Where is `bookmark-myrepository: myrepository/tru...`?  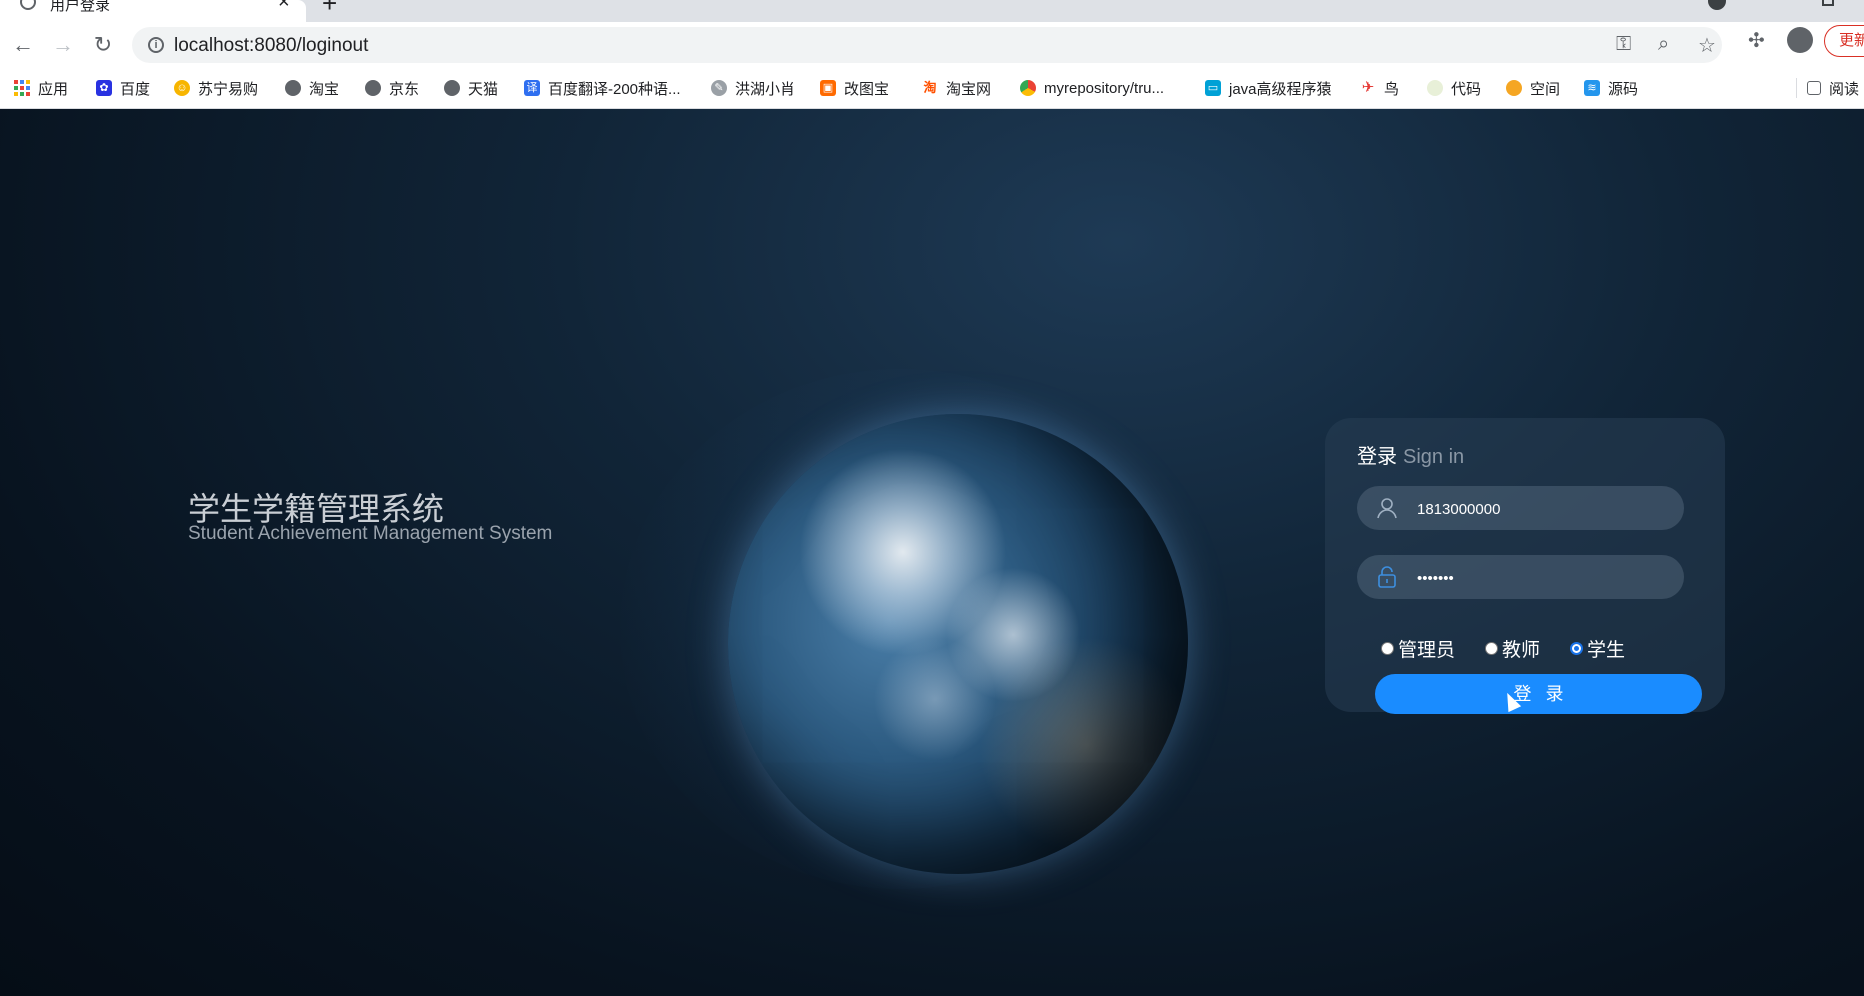
bookmark-myrepository: myrepository/tru... is located at coordinates (1092, 88).